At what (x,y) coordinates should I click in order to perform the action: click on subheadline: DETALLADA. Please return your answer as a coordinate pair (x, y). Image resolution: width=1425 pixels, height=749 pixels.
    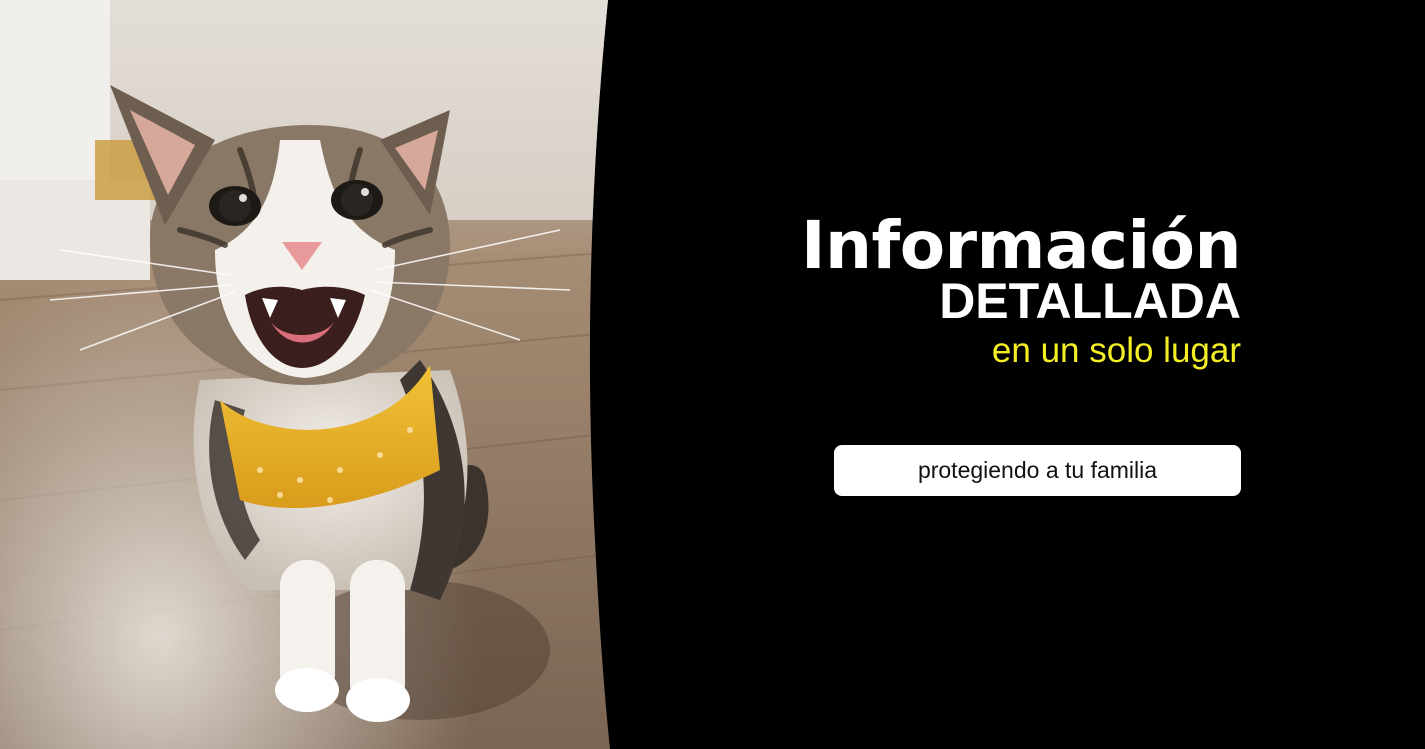
    Looking at the image, I should click on (1090, 301).